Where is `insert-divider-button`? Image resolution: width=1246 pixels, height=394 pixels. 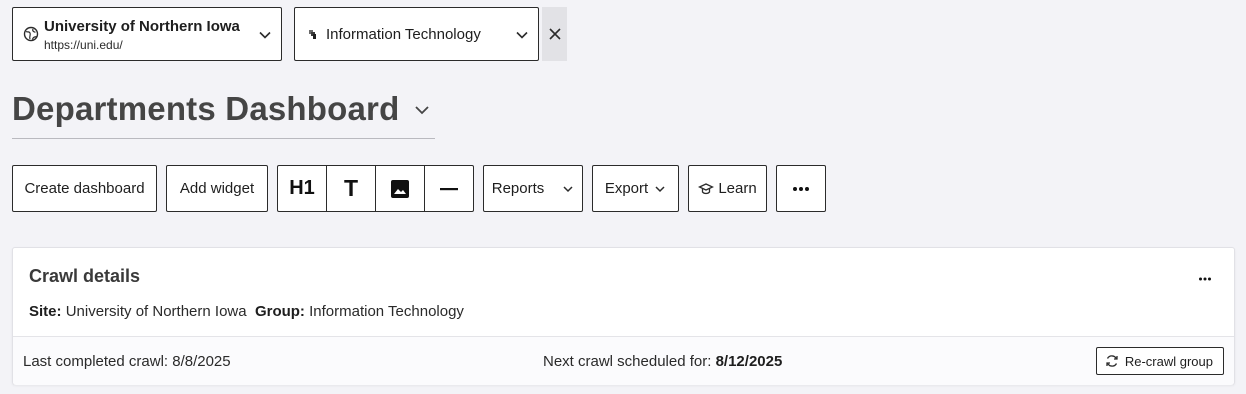 insert-divider-button is located at coordinates (449, 188).